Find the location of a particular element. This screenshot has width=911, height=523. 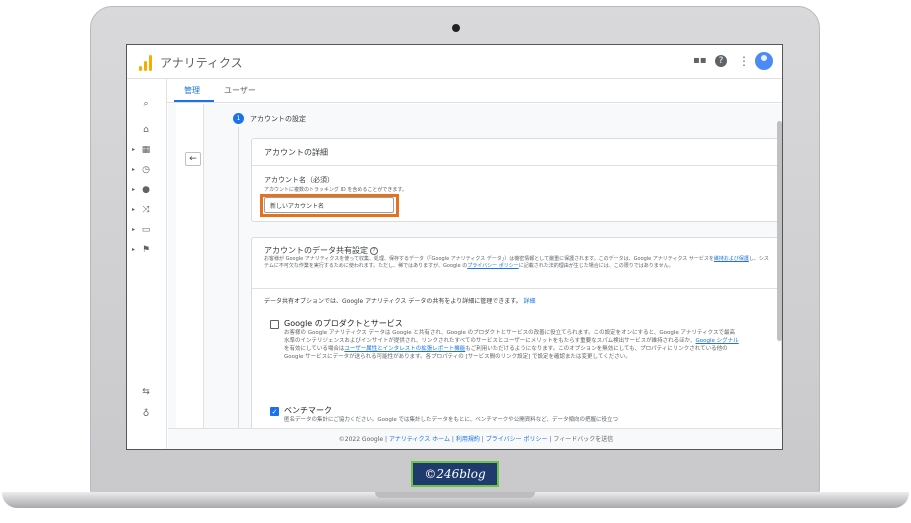

google-products-title: Google のプロダクトとサービス is located at coordinates (343, 323).